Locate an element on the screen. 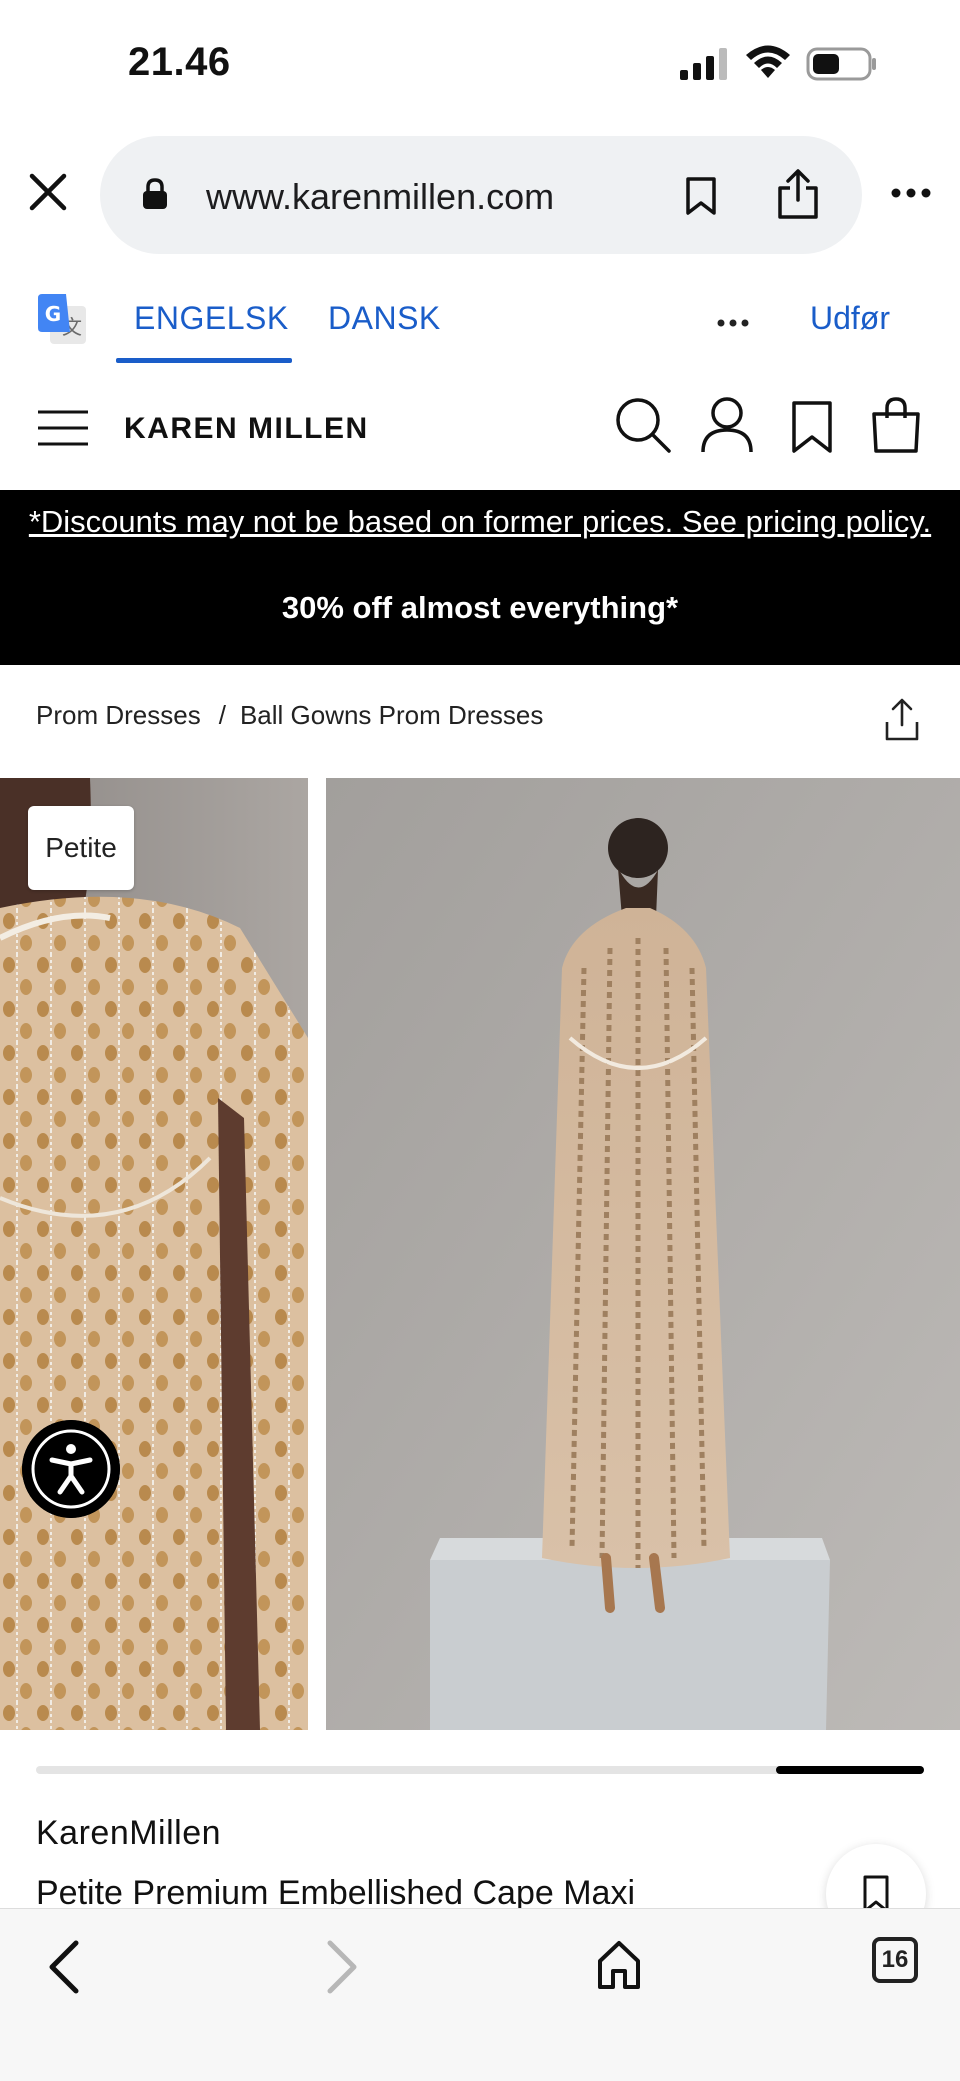 The width and height of the screenshot is (960, 2081). gallery-scroll-indicator is located at coordinates (850, 1770).